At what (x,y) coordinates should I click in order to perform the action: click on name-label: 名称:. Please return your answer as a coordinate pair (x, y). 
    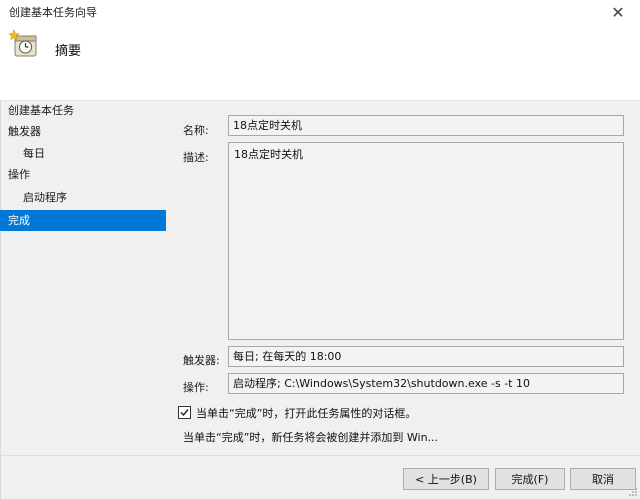
    Looking at the image, I should click on (196, 130).